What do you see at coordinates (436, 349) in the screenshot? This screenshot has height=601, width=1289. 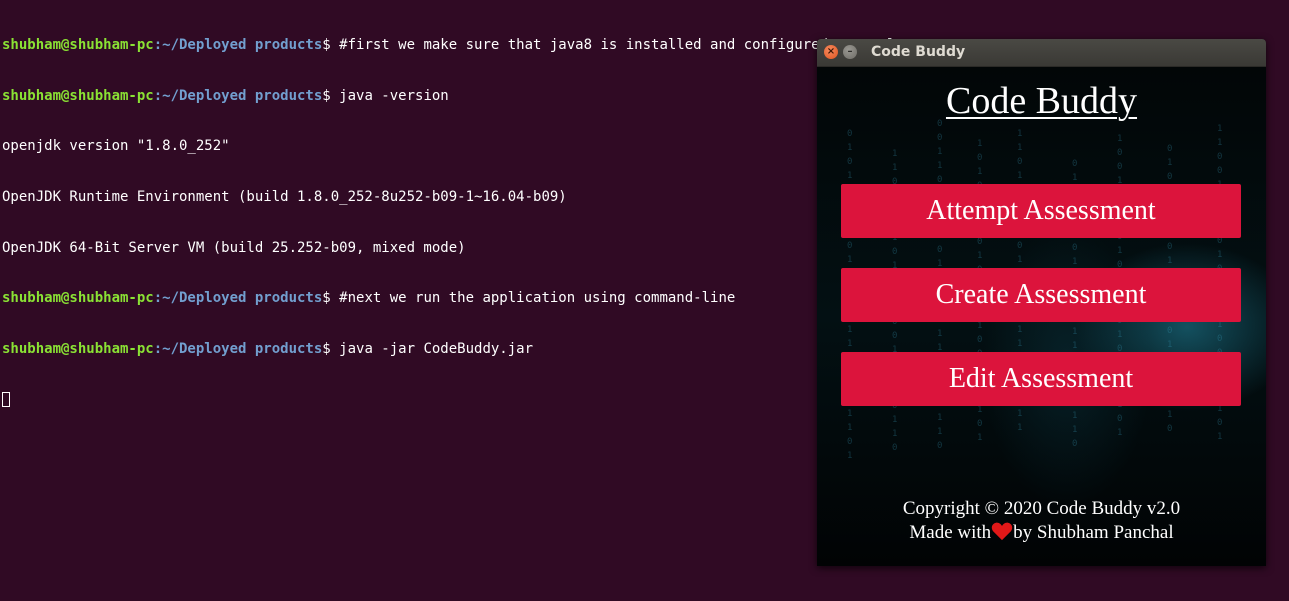 I see `command-text: java -jar CodeBuddy.jar` at bounding box center [436, 349].